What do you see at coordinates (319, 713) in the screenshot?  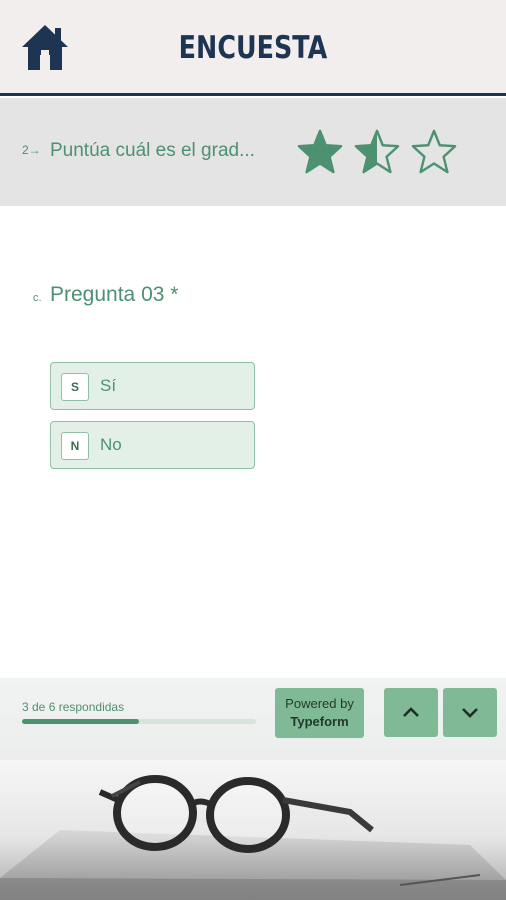 I see `powered-by-typeform-button: Powered by Typeform` at bounding box center [319, 713].